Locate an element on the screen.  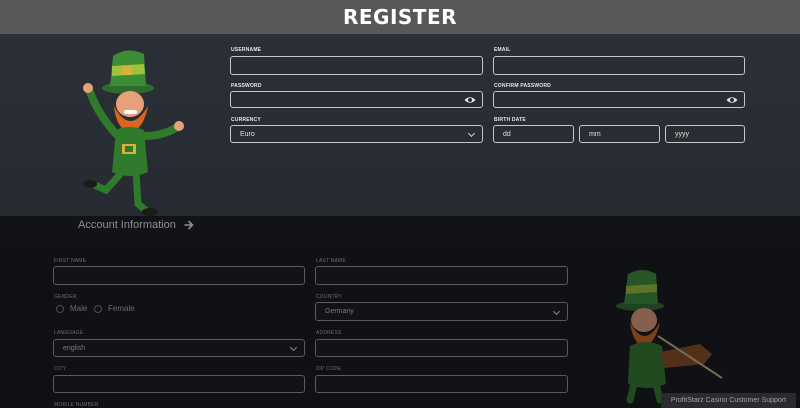
city-input is located at coordinates (179, 384).